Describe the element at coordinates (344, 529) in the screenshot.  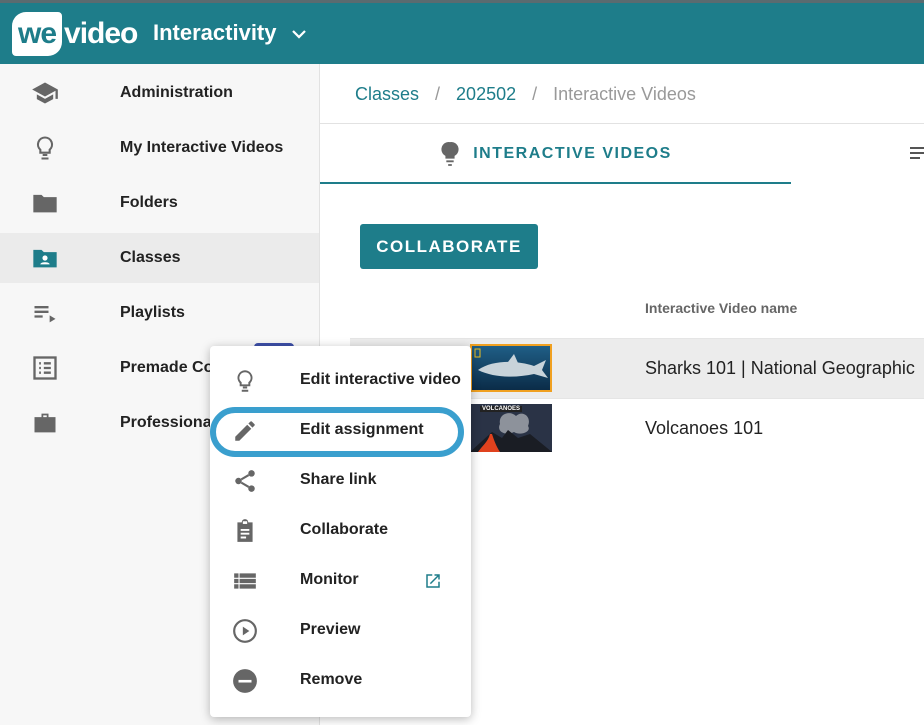
I see `menu-item-label: Collaborate` at that location.